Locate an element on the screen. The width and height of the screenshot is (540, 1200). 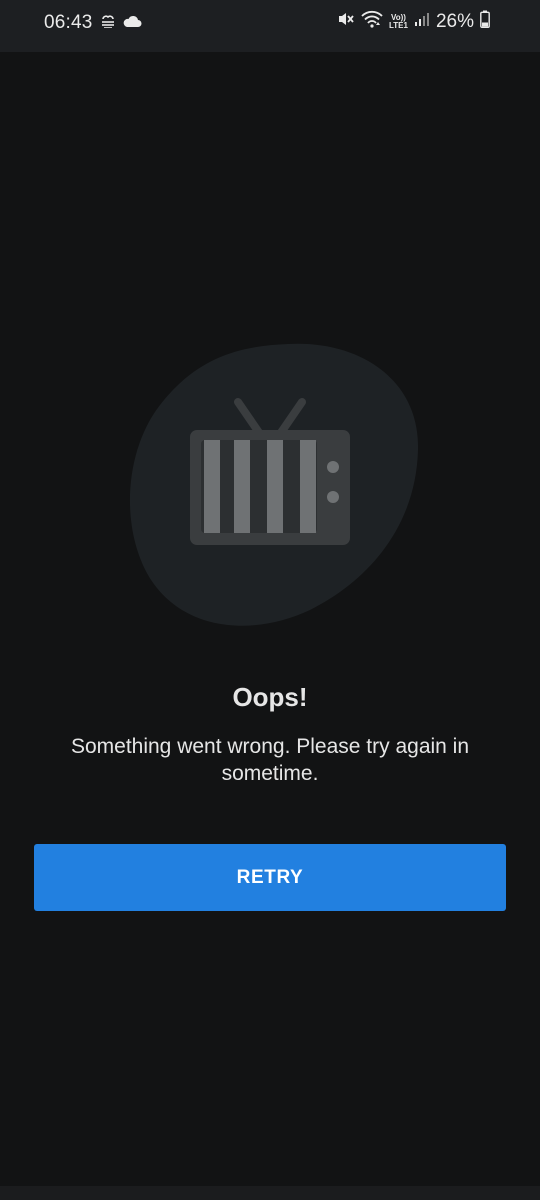
status-right-icons: Vo)) LTE1 26% is located at coordinates (413, 21).